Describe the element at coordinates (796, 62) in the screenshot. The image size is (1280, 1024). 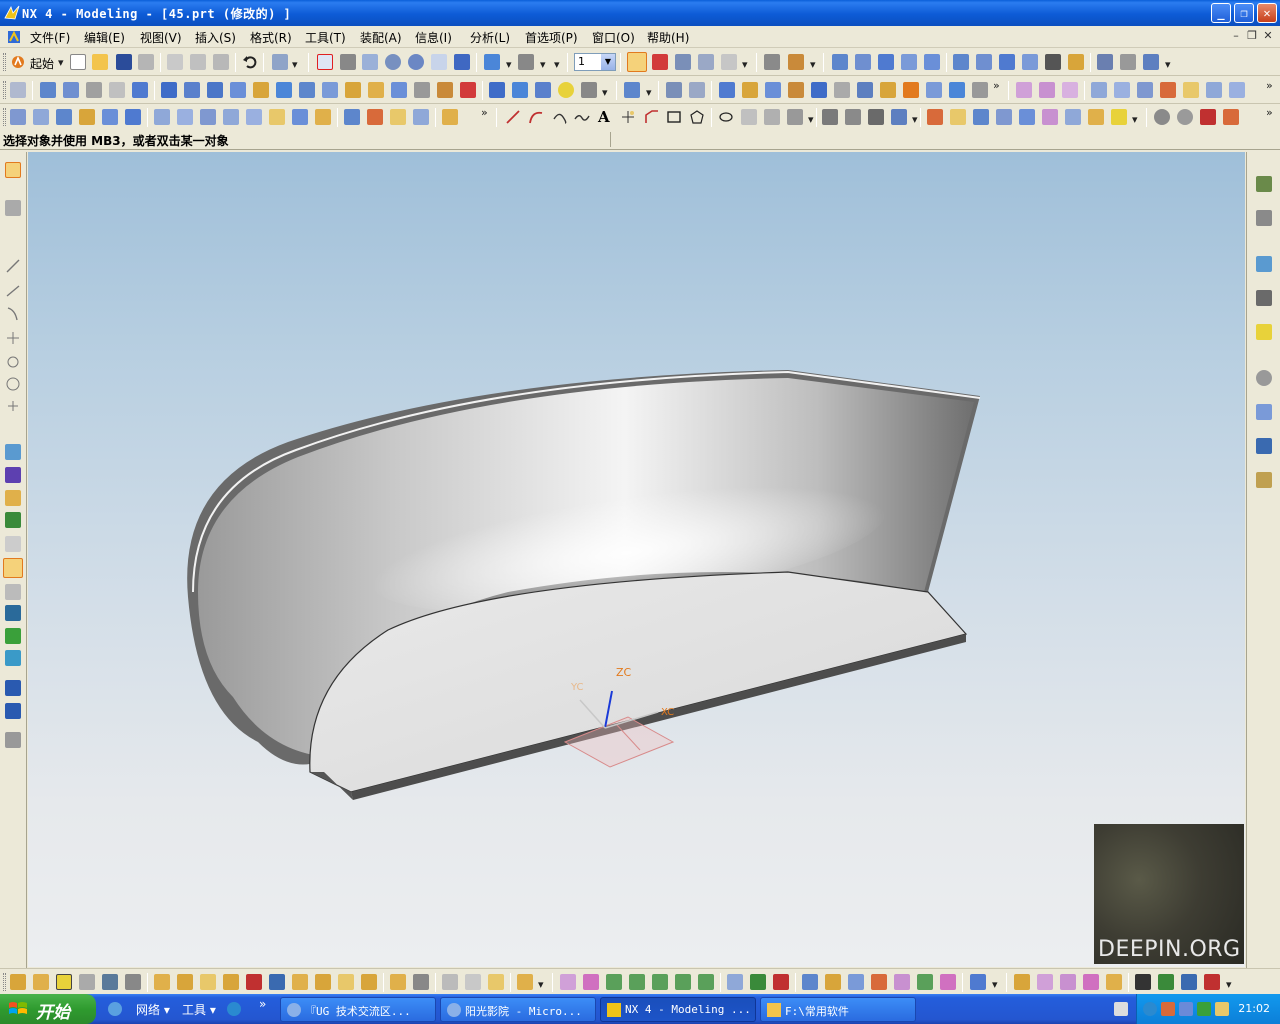
I see `measure-angle-icon` at that location.